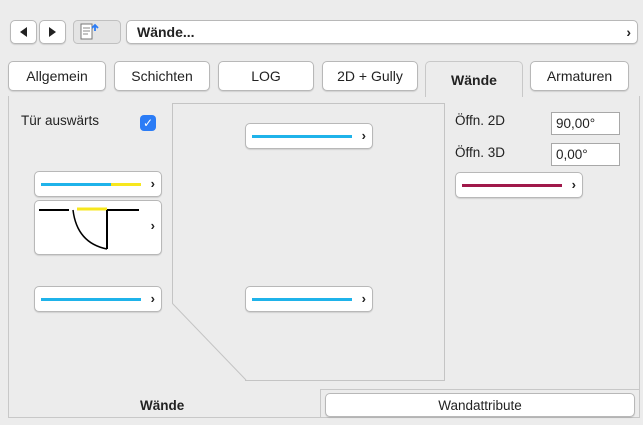  I want to click on arrow-right-icon, so click(52, 32).